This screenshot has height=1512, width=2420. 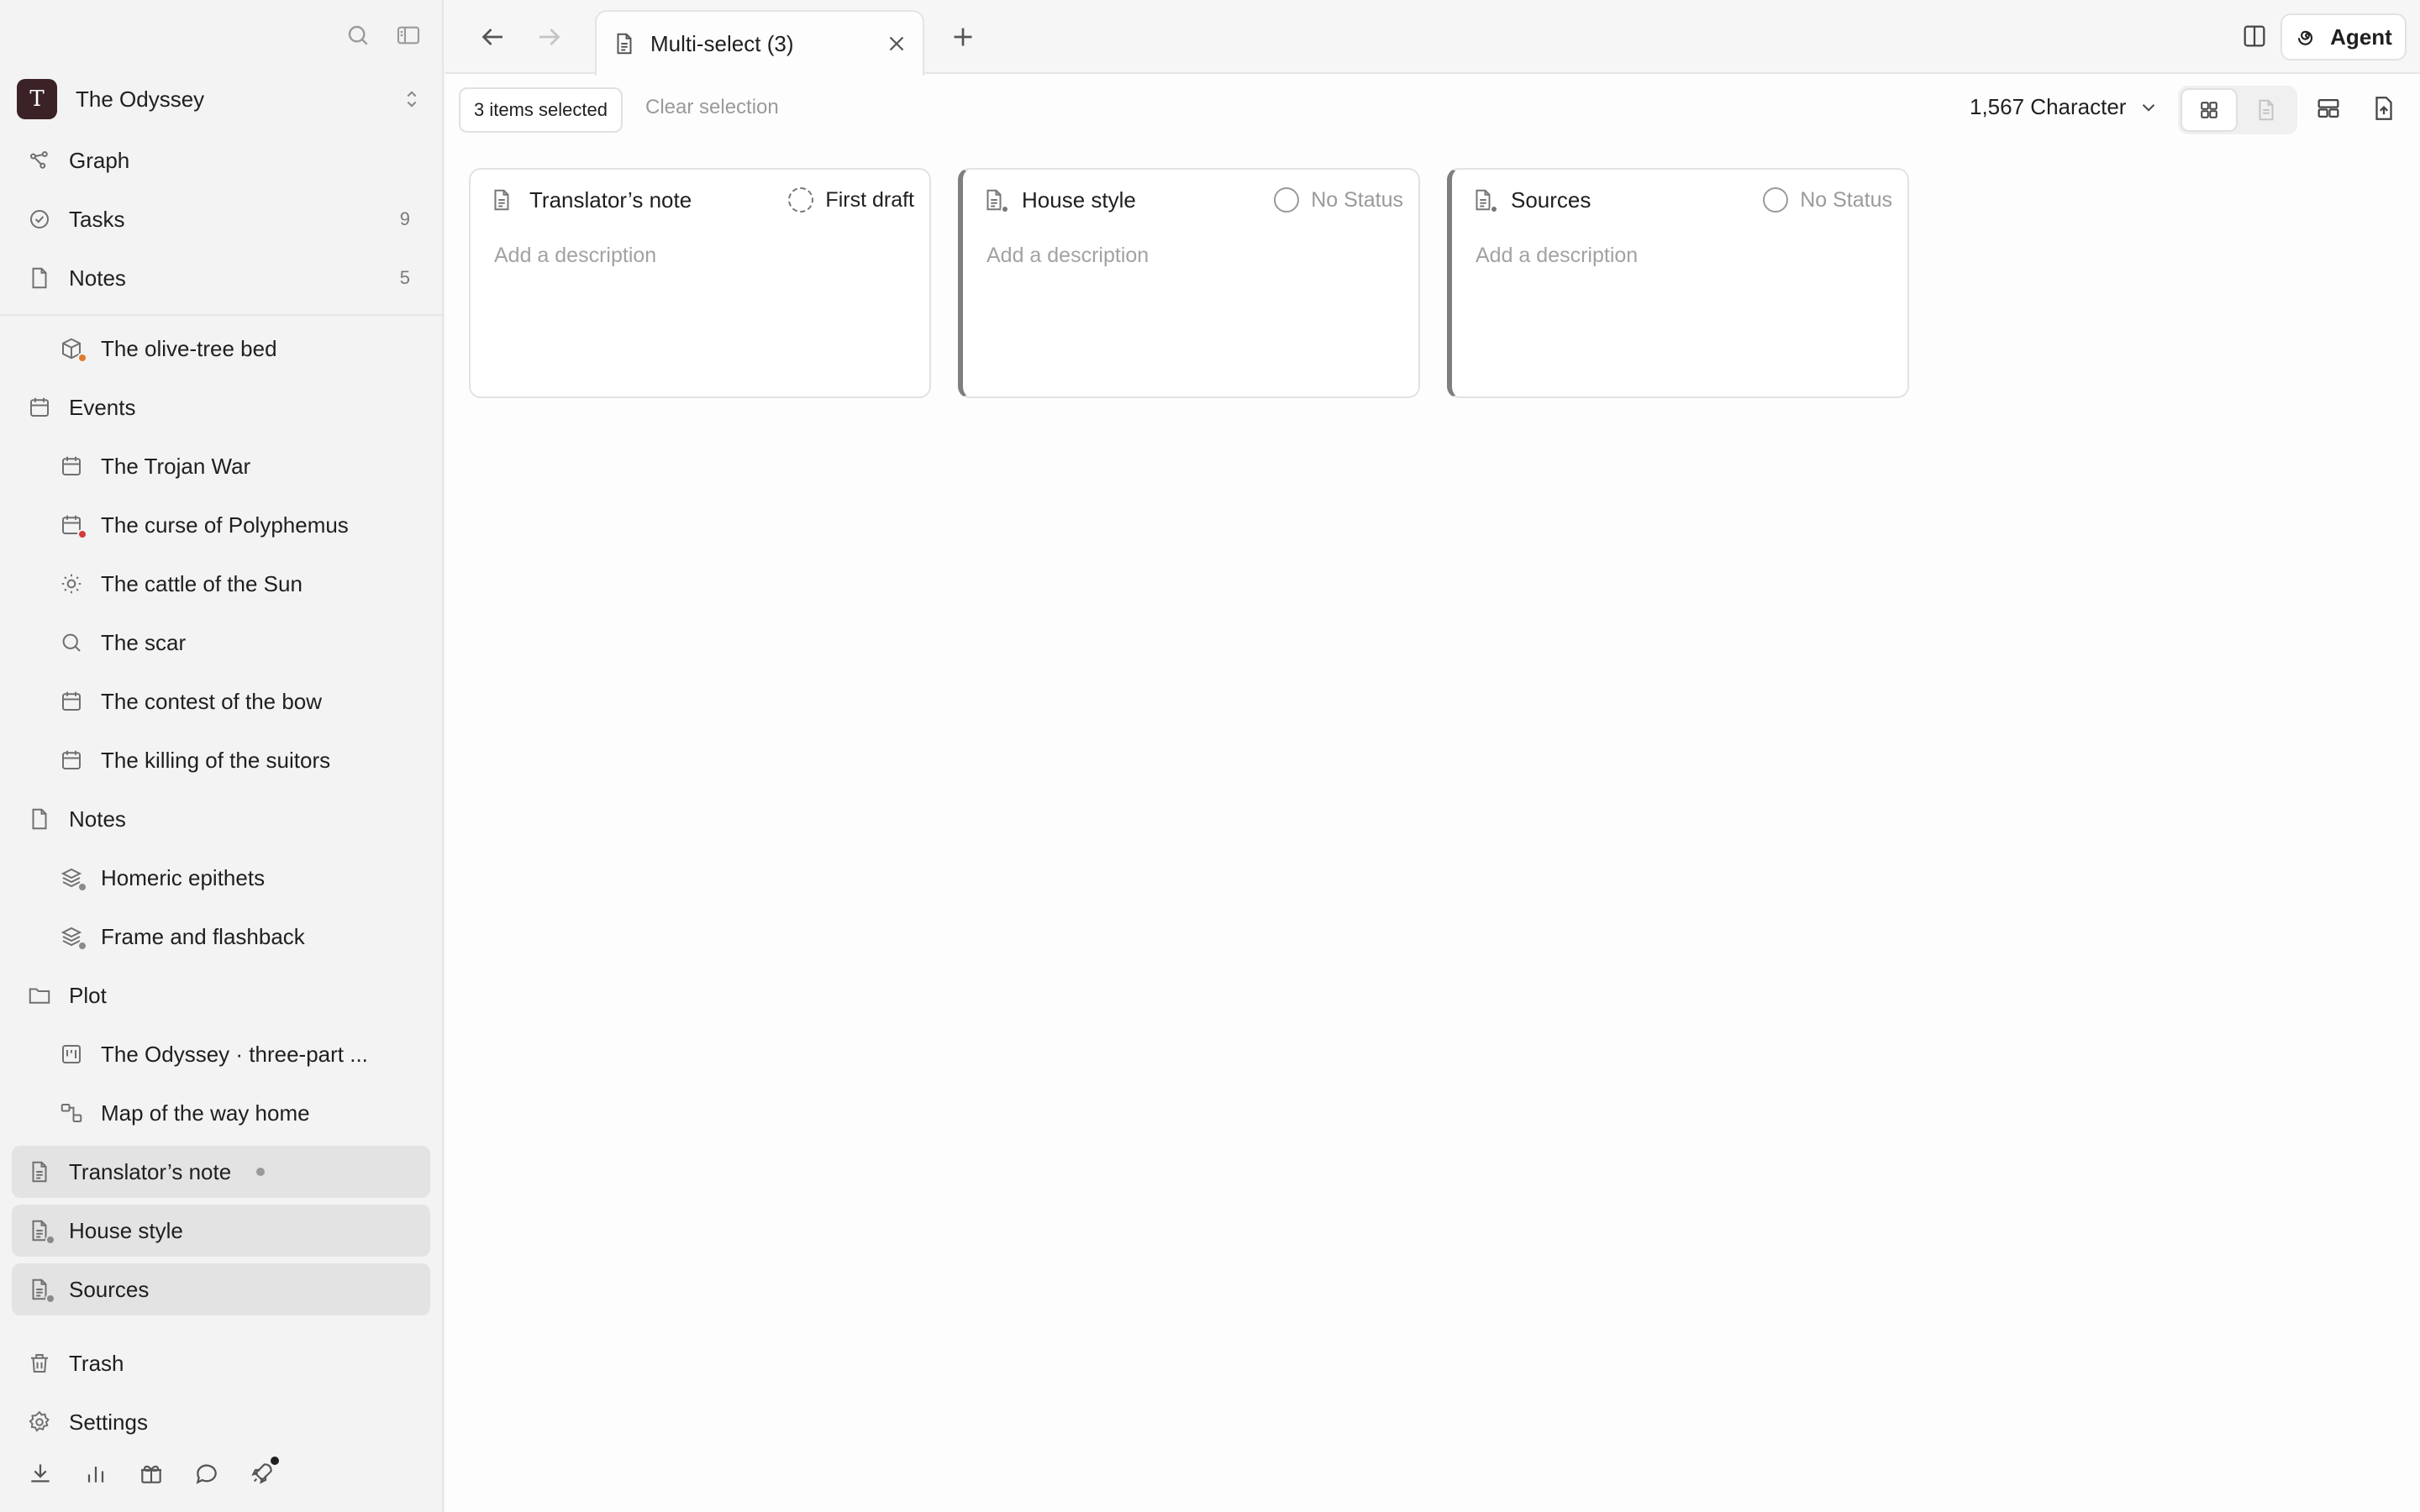 What do you see at coordinates (39, 160) in the screenshot?
I see `graph-icon-wrapper` at bounding box center [39, 160].